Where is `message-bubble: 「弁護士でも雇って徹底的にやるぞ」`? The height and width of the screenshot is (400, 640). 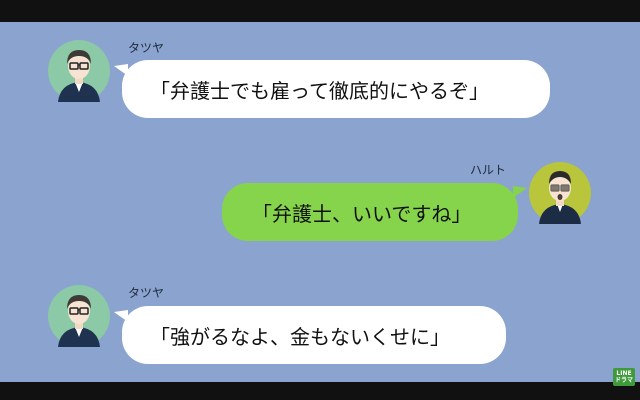 message-bubble: 「弁護士でも雇って徹底的にやるぞ」 is located at coordinates (336, 89).